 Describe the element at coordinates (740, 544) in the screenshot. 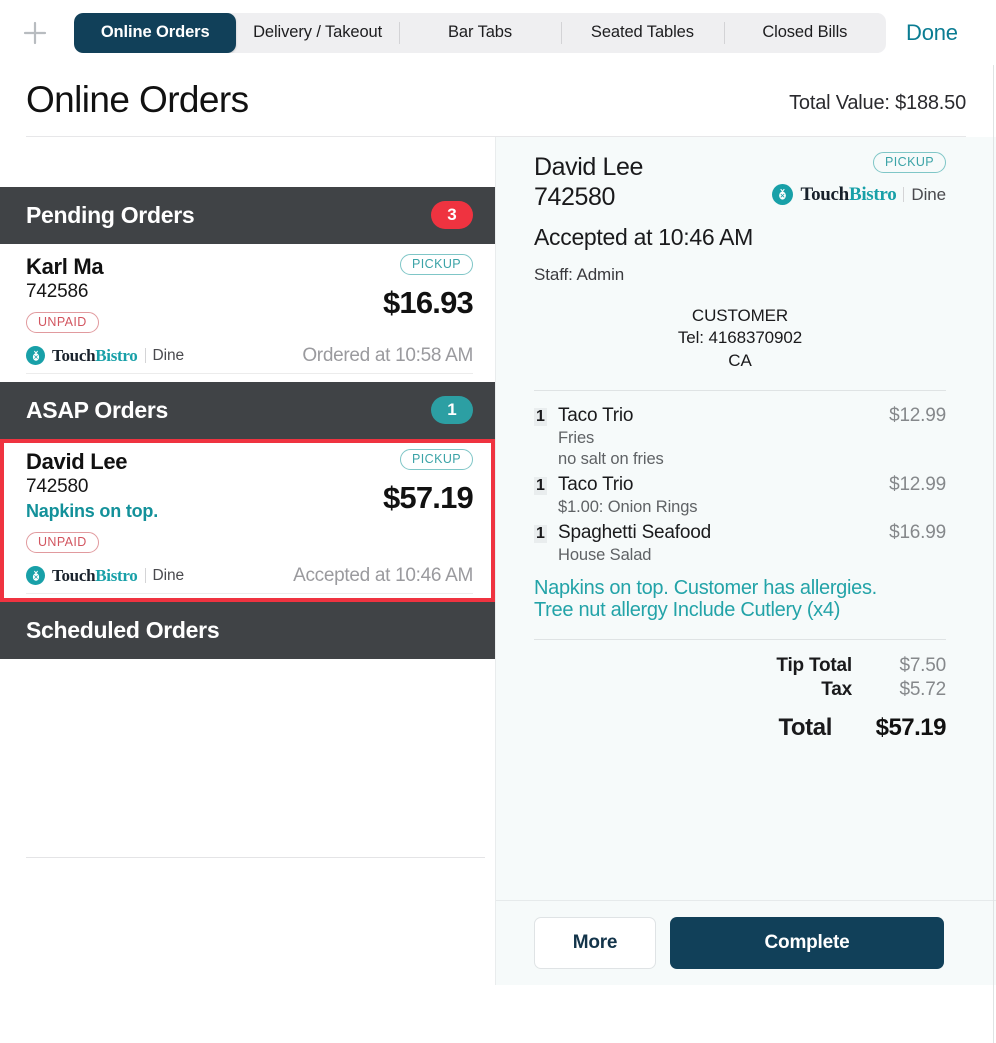

I see `receipt-item: 1 Spaghetti Seafood $16.99 House Salad` at that location.